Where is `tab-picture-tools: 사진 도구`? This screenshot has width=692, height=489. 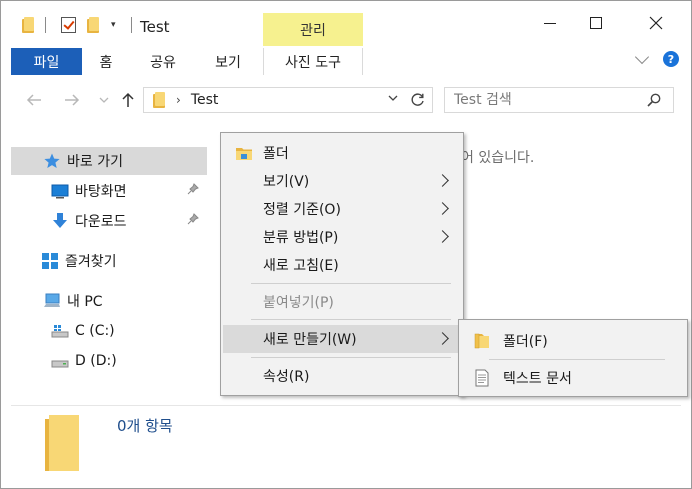 tab-picture-tools: 사진 도구 is located at coordinates (313, 61).